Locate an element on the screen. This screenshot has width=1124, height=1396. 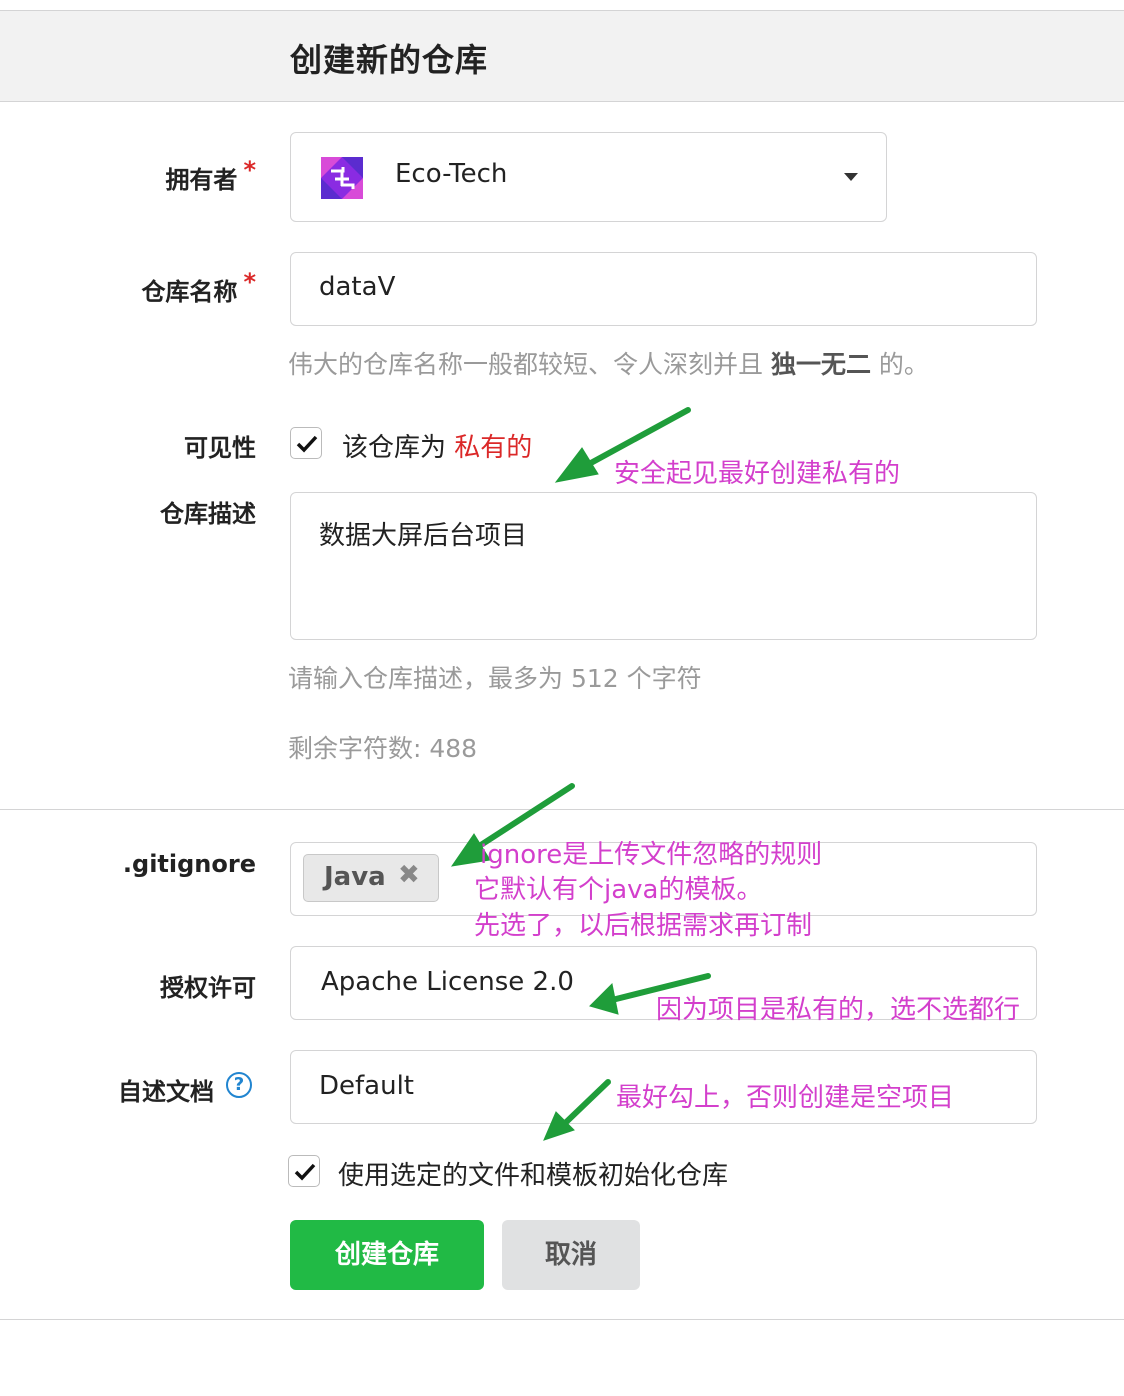
annotation-gitignore-1: ignore是上传文件忽略的规则 is located at coordinates (651, 855).